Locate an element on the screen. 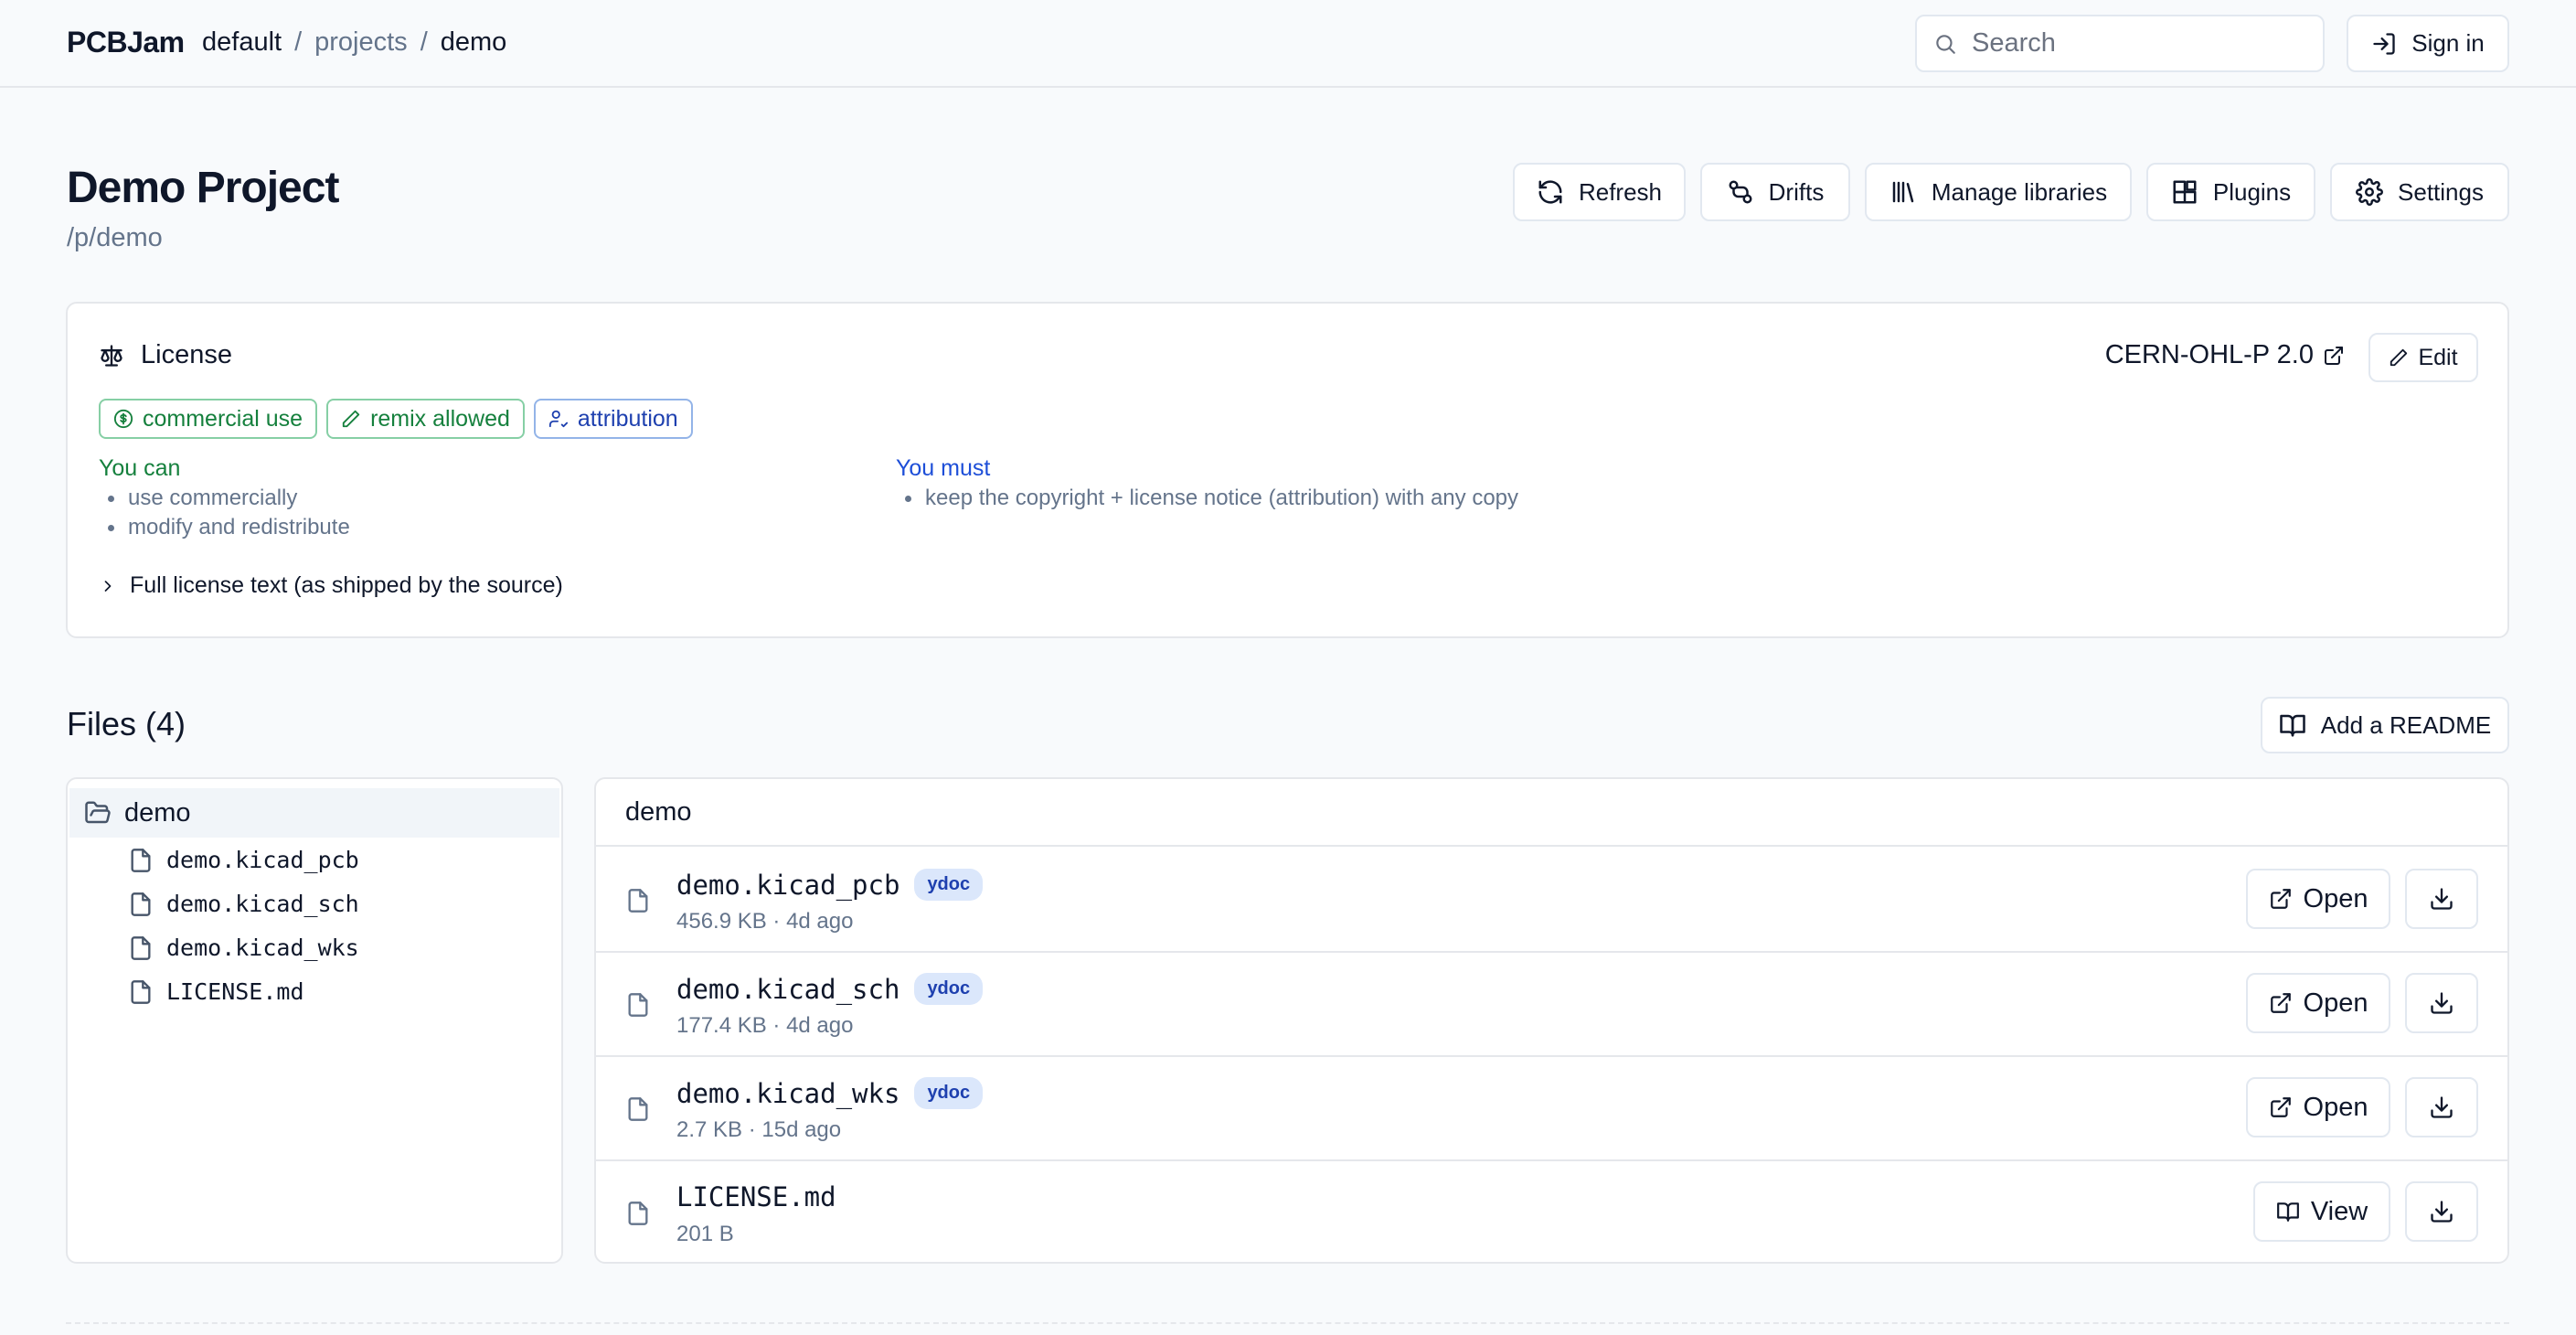 The height and width of the screenshot is (1335, 2576). file-name: demo.kicad_sch is located at coordinates (787, 989).